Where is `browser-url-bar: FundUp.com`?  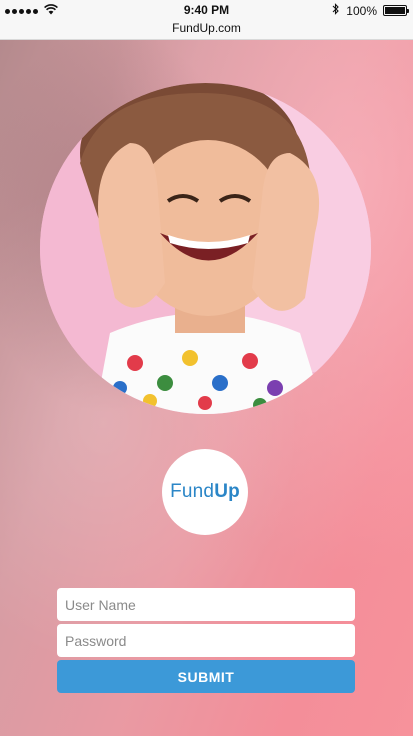
browser-url-bar: FundUp.com is located at coordinates (206, 30).